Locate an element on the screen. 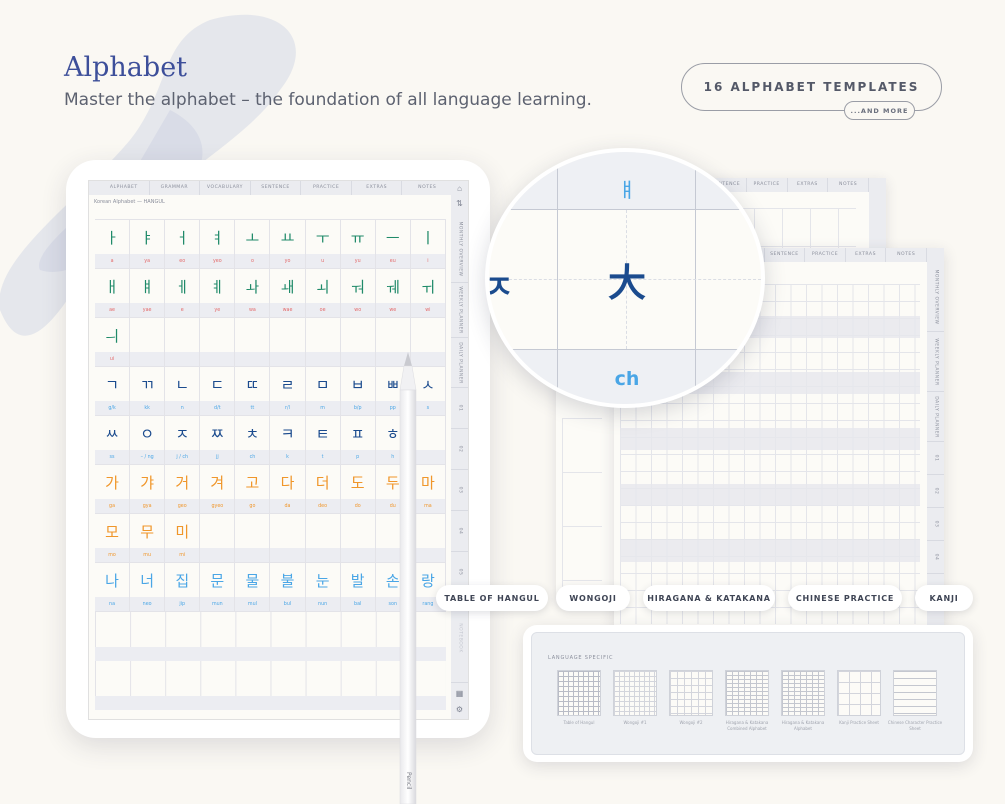  settings-icon: ⚙ is located at coordinates (459, 709).